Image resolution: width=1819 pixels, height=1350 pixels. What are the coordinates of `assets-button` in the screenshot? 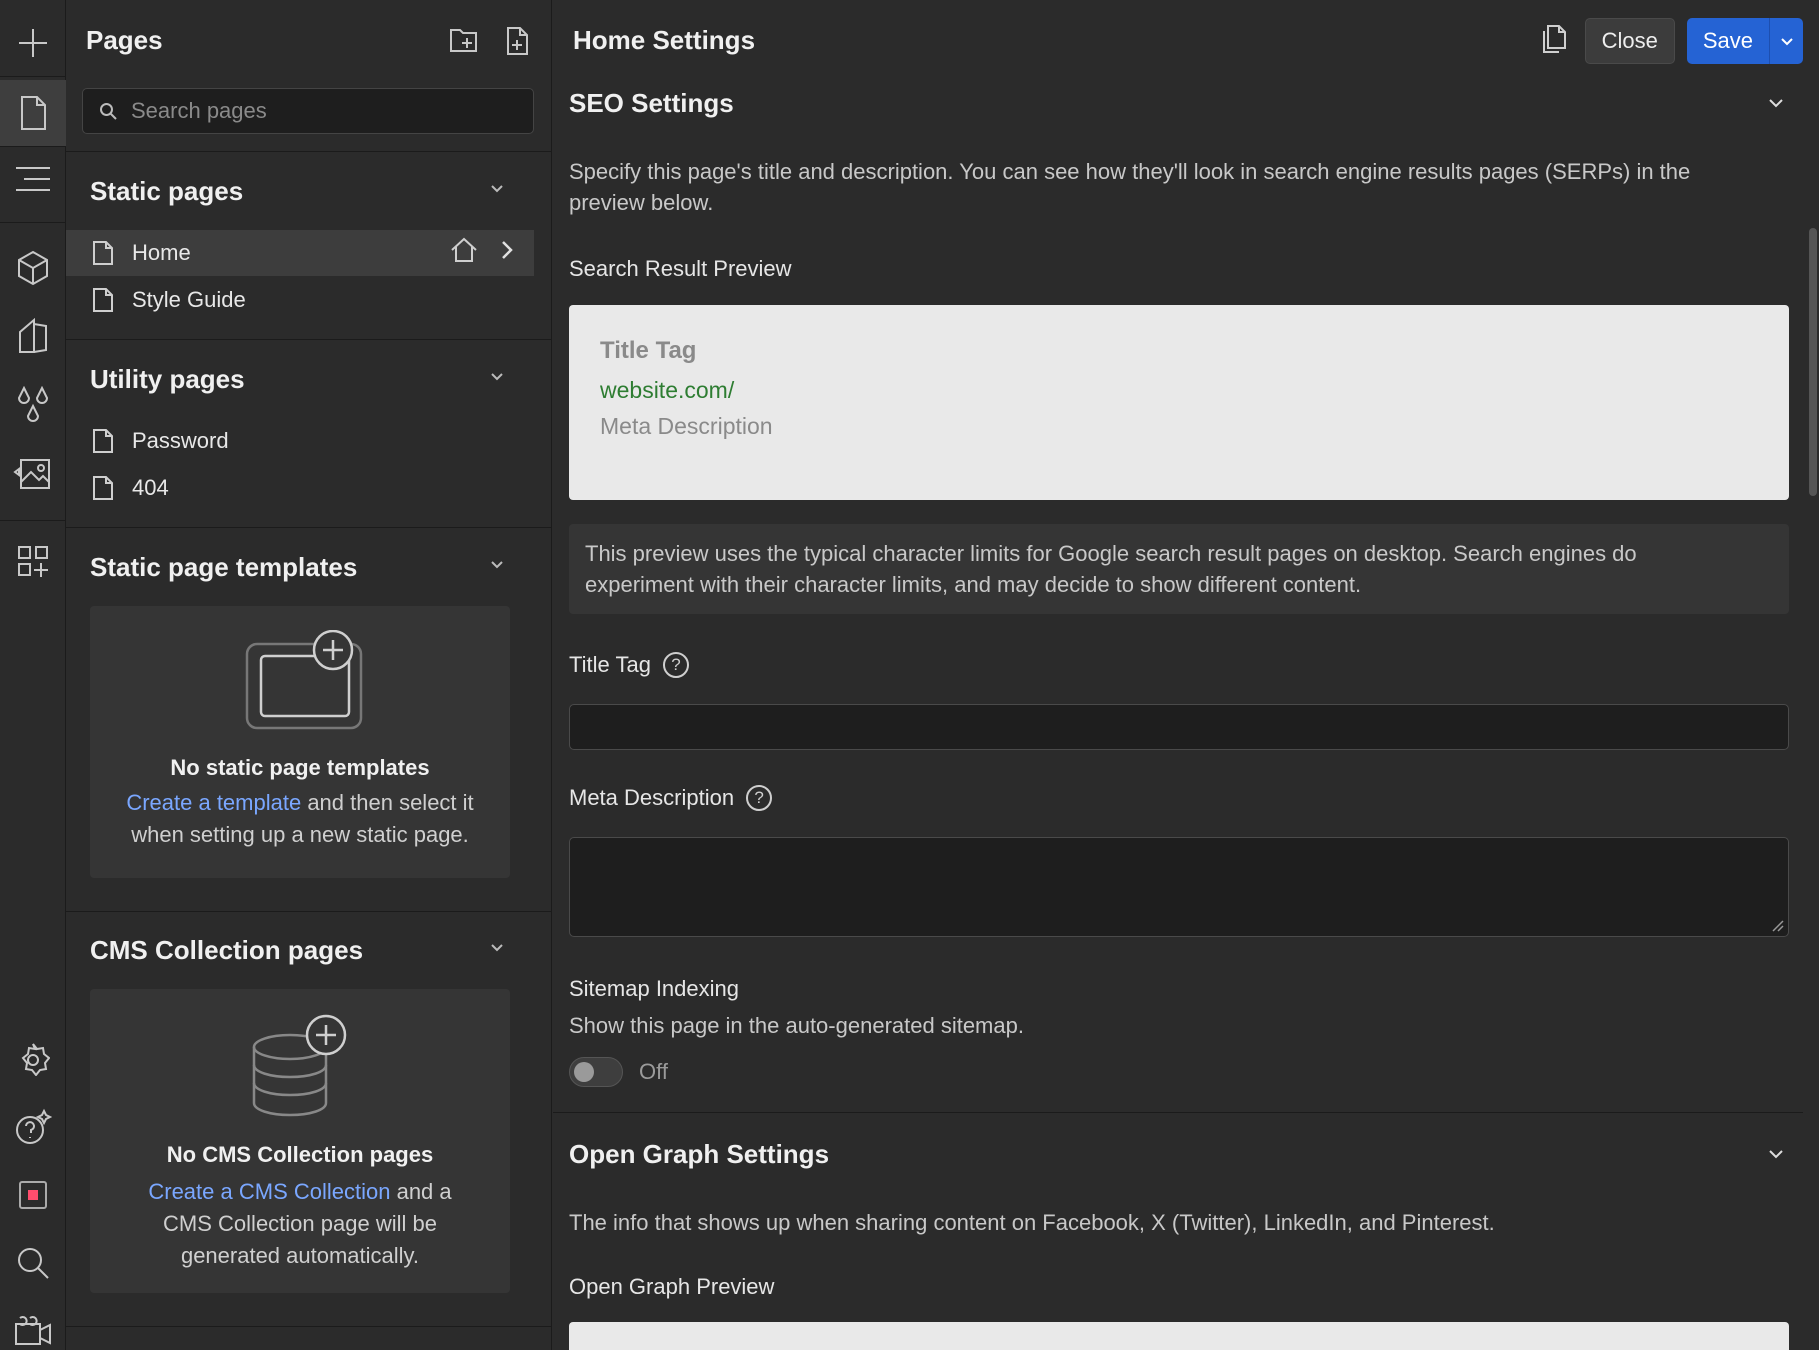 It's located at (33, 473).